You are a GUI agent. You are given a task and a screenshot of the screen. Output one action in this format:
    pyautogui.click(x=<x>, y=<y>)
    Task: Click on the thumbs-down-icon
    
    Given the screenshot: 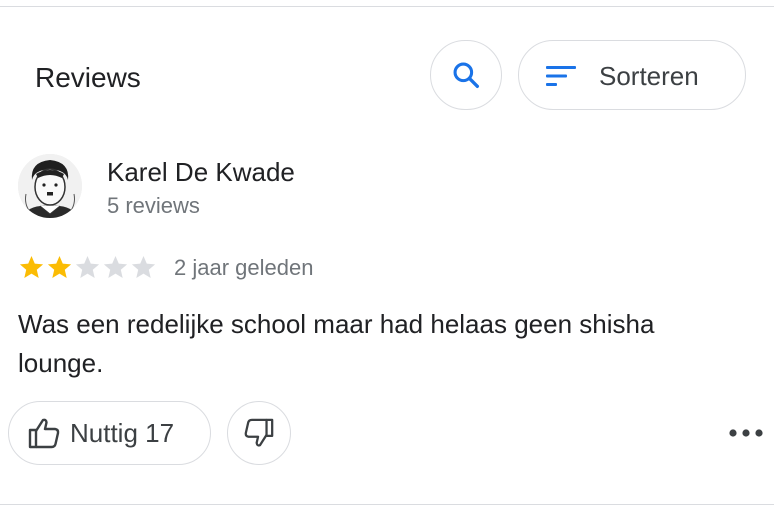 What is the action you would take?
    pyautogui.click(x=259, y=432)
    